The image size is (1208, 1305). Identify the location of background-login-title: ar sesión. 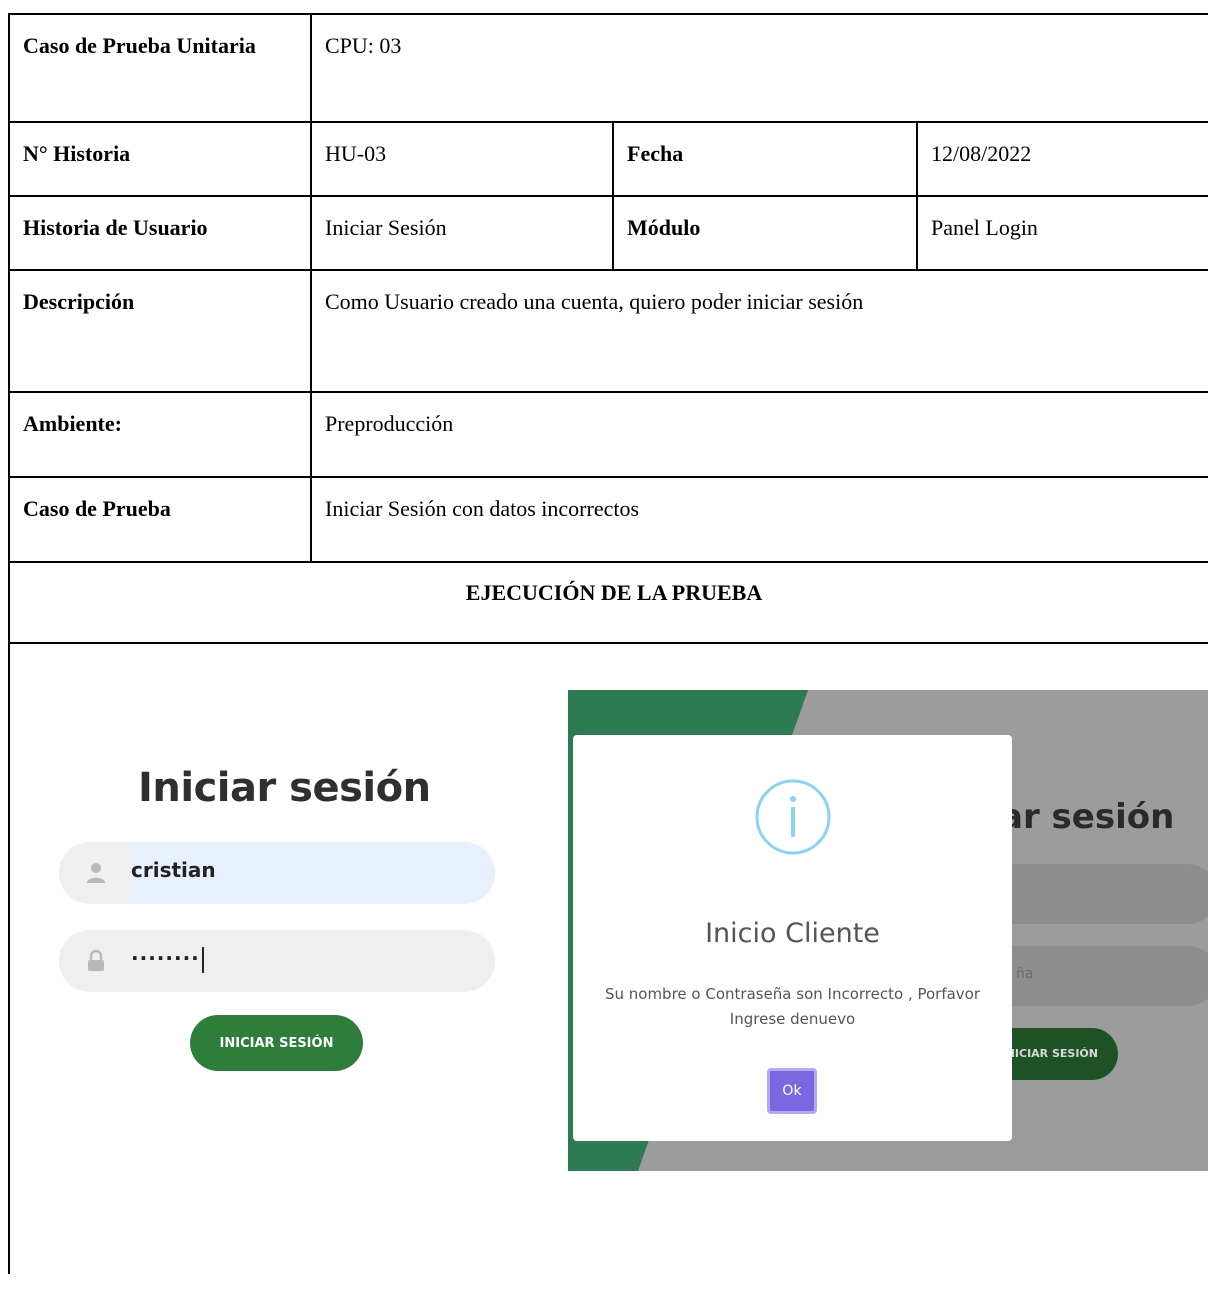
(1087, 817).